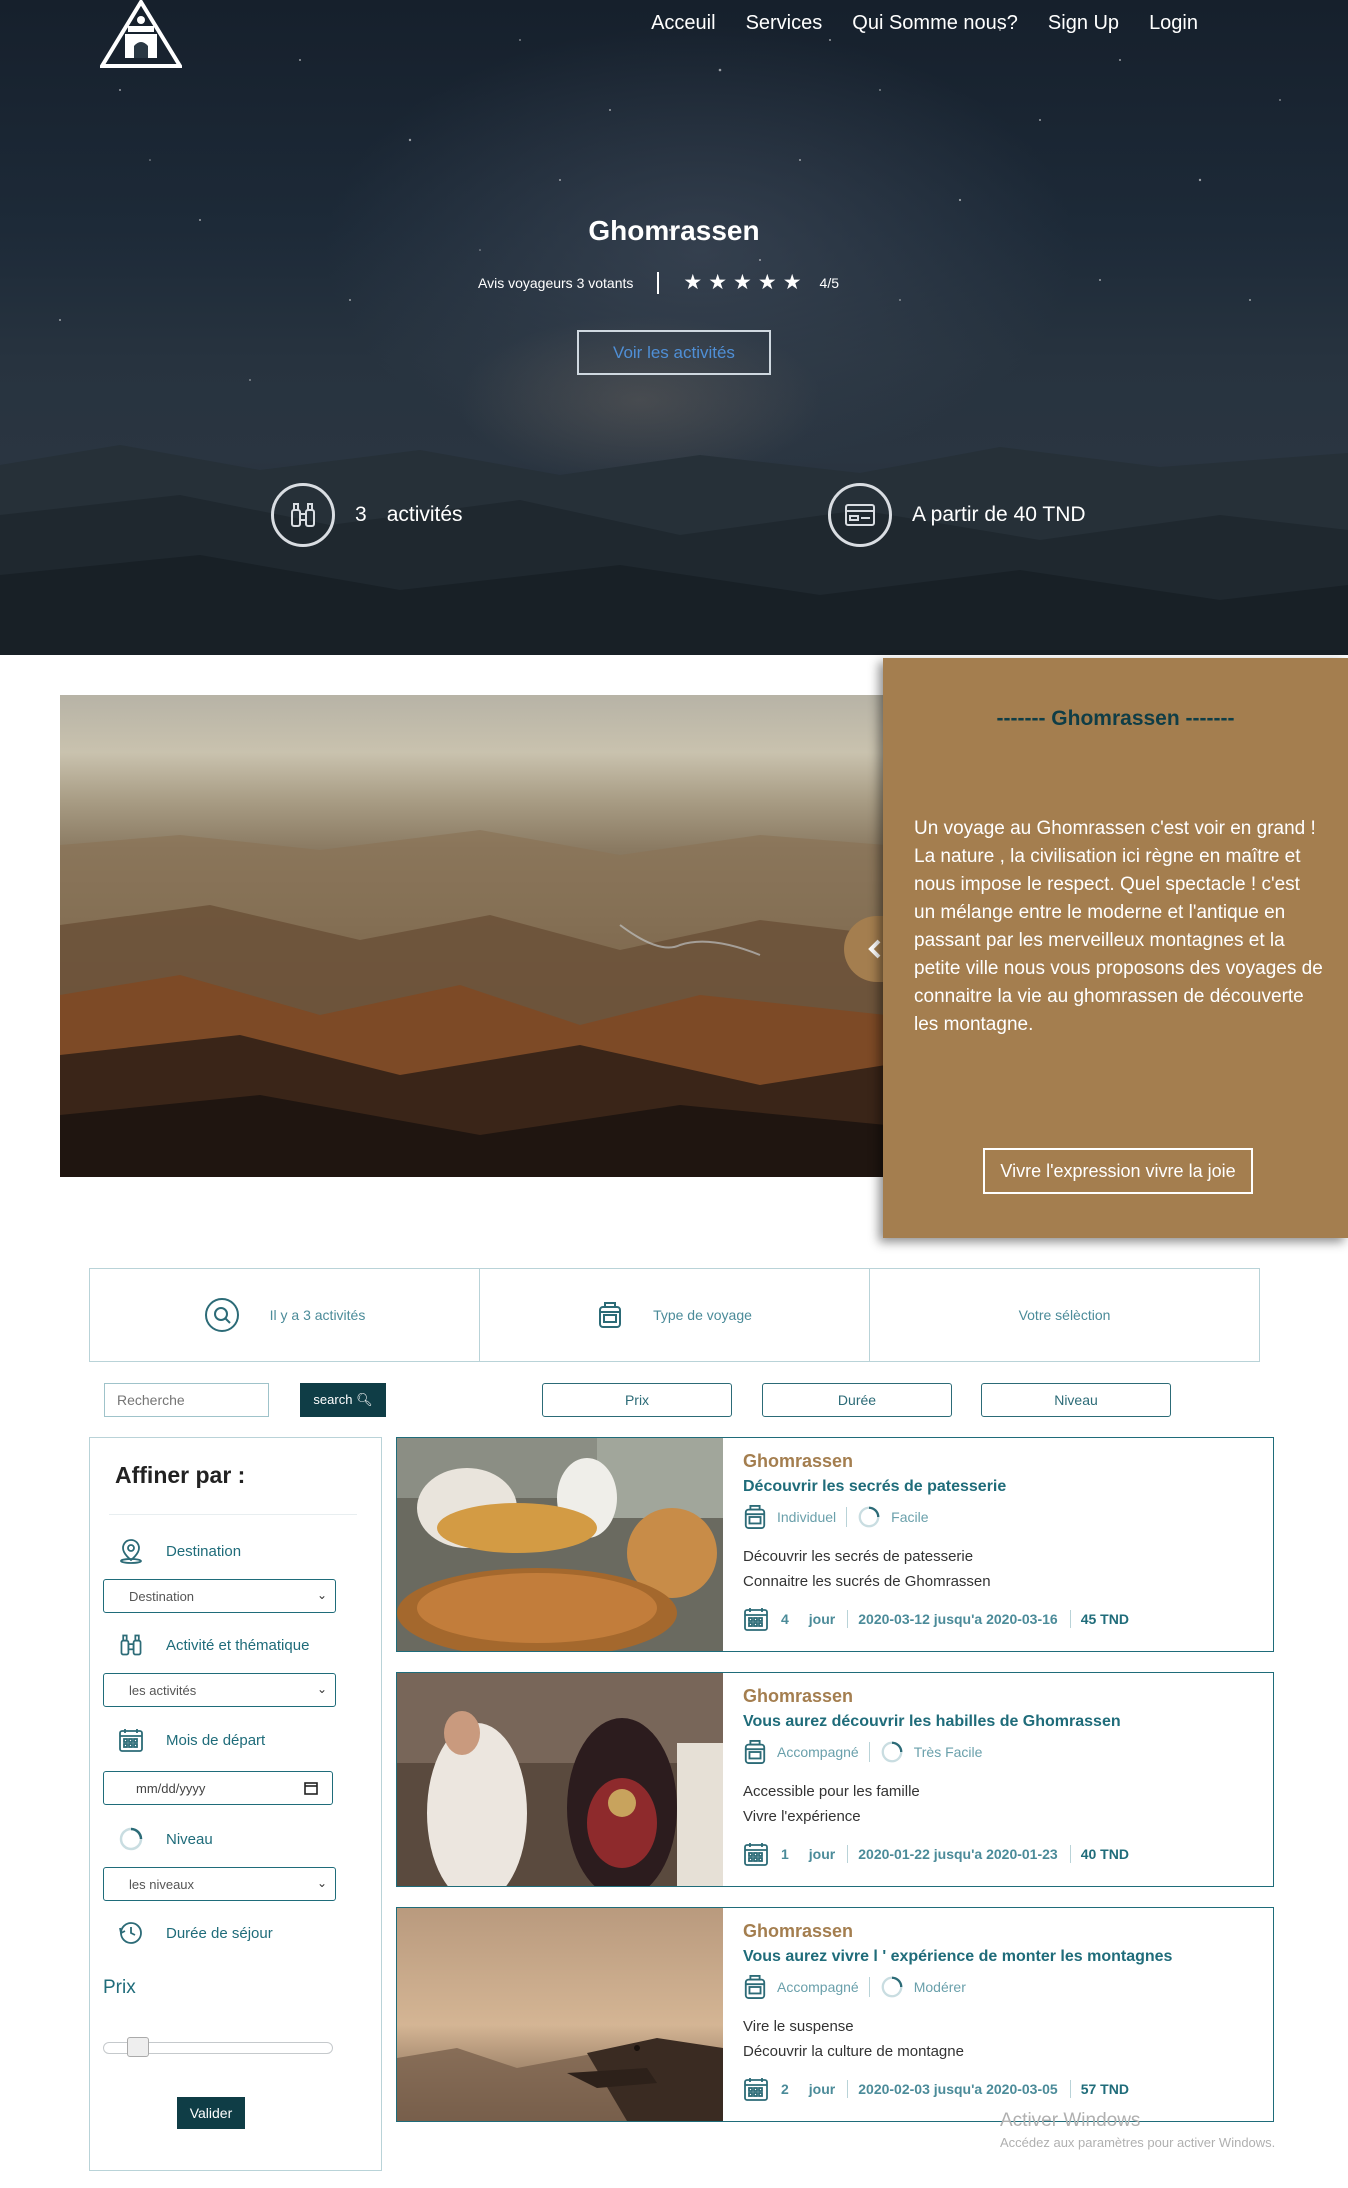  What do you see at coordinates (683, 23) in the screenshot?
I see `nav-accueil: Acceuil` at bounding box center [683, 23].